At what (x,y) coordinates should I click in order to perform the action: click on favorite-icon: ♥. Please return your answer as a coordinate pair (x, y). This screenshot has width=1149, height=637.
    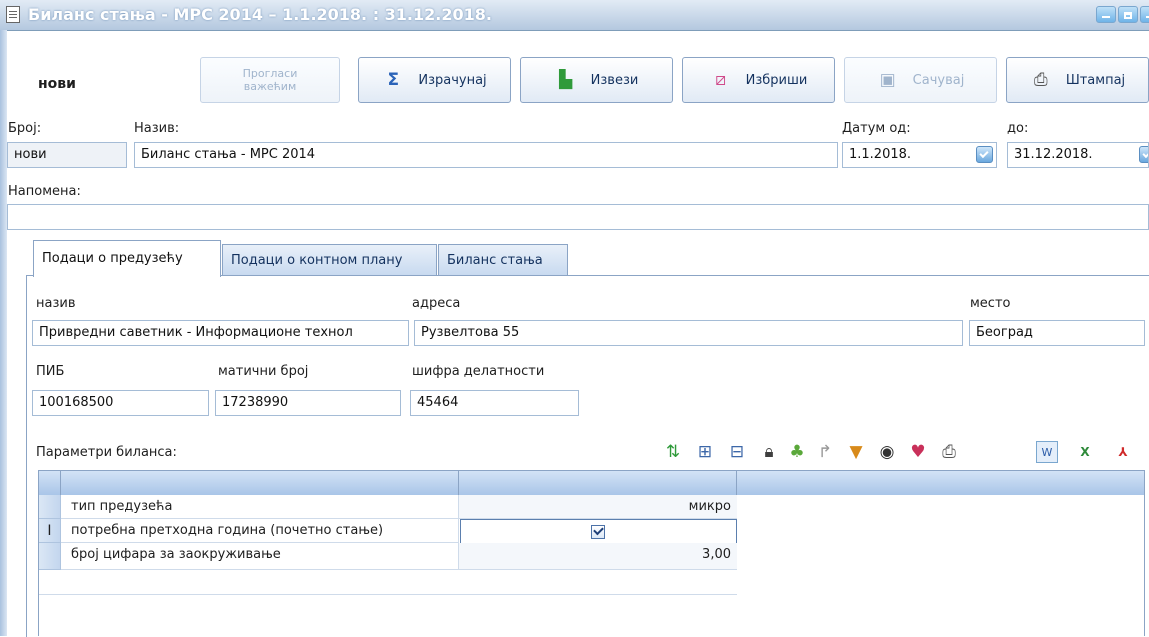
    Looking at the image, I should click on (918, 452).